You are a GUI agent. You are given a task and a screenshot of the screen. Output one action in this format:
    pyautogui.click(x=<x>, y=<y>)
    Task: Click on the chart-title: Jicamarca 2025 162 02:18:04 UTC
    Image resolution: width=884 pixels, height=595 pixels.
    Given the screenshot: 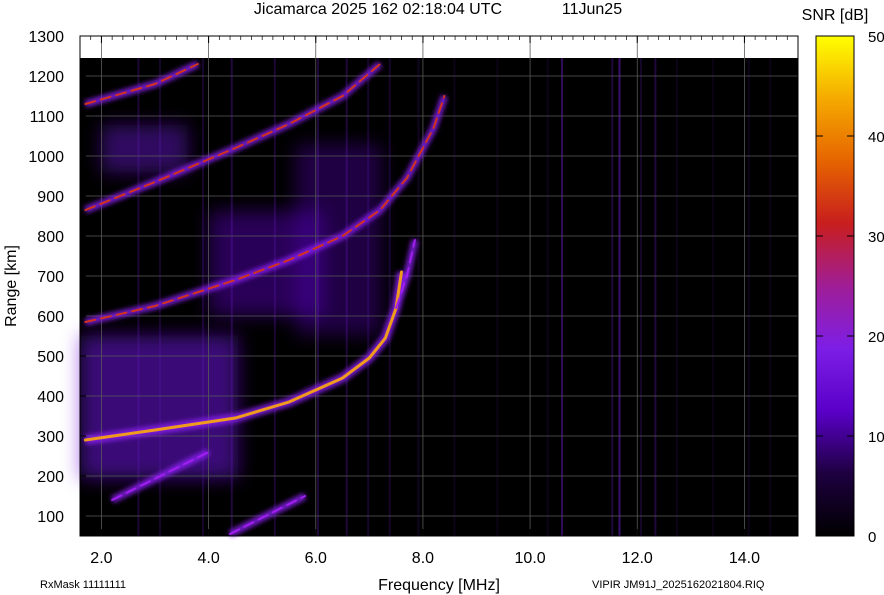 What is the action you would take?
    pyautogui.click(x=378, y=9)
    